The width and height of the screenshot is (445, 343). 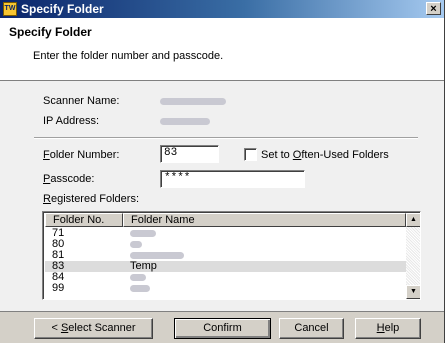 What do you see at coordinates (69, 179) in the screenshot?
I see `passcode-label: Passcode:` at bounding box center [69, 179].